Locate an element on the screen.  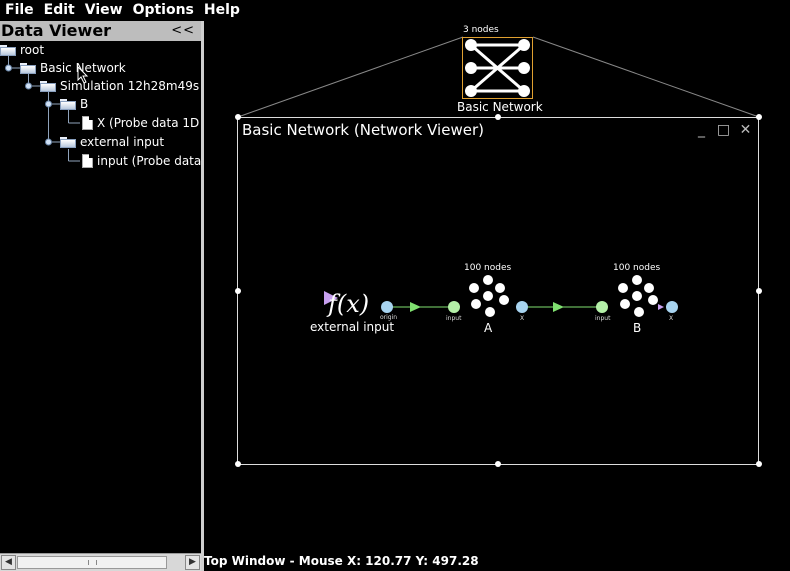
ensemble-a-neurons-icon is located at coordinates (489, 296).